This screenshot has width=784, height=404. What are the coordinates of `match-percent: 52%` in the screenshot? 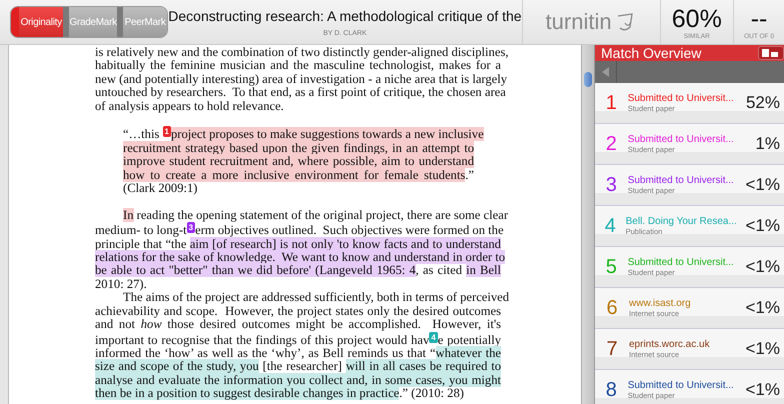 It's located at (762, 103).